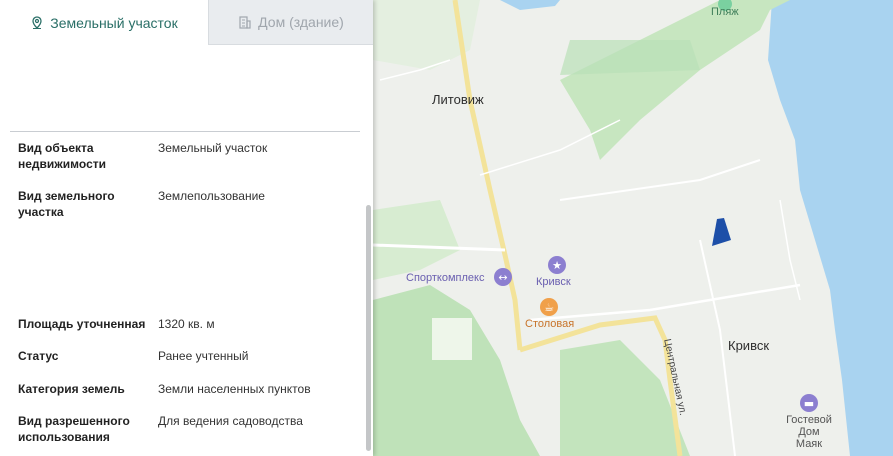 This screenshot has width=893, height=456. Describe the element at coordinates (66, 204) in the screenshot. I see `detail-key: Вид земельного участка` at that location.